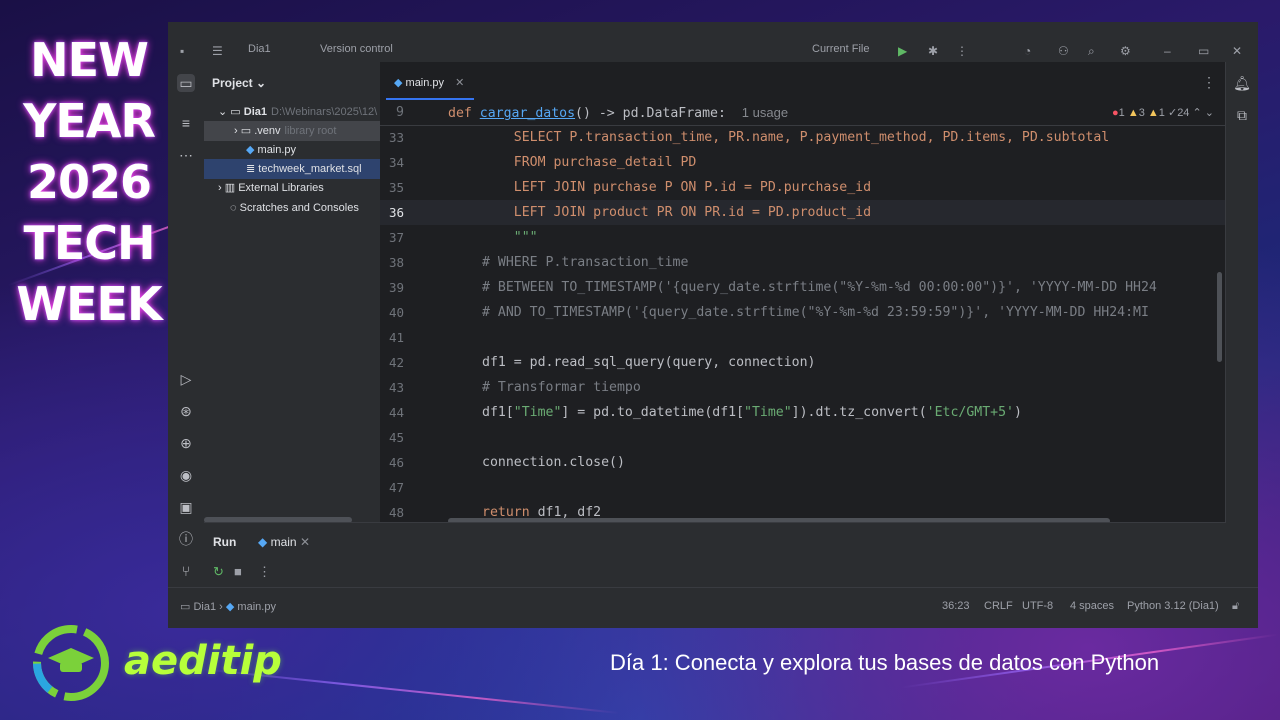 The height and width of the screenshot is (720, 1280). Describe the element at coordinates (186, 83) in the screenshot. I see `project-tool-icon: ▭` at that location.